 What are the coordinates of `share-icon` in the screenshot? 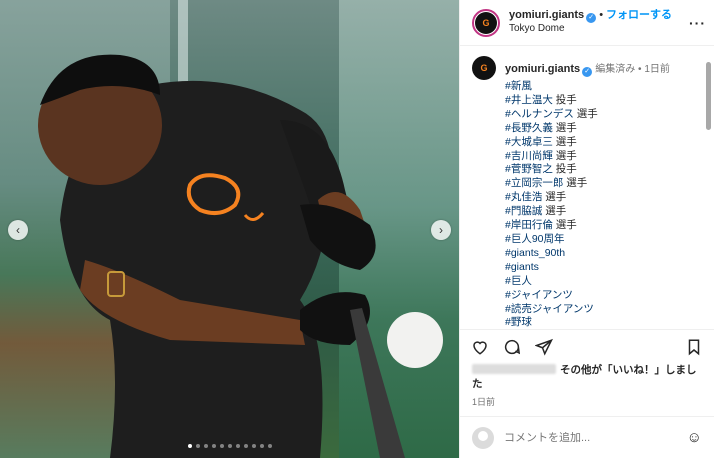 It's located at (544, 347).